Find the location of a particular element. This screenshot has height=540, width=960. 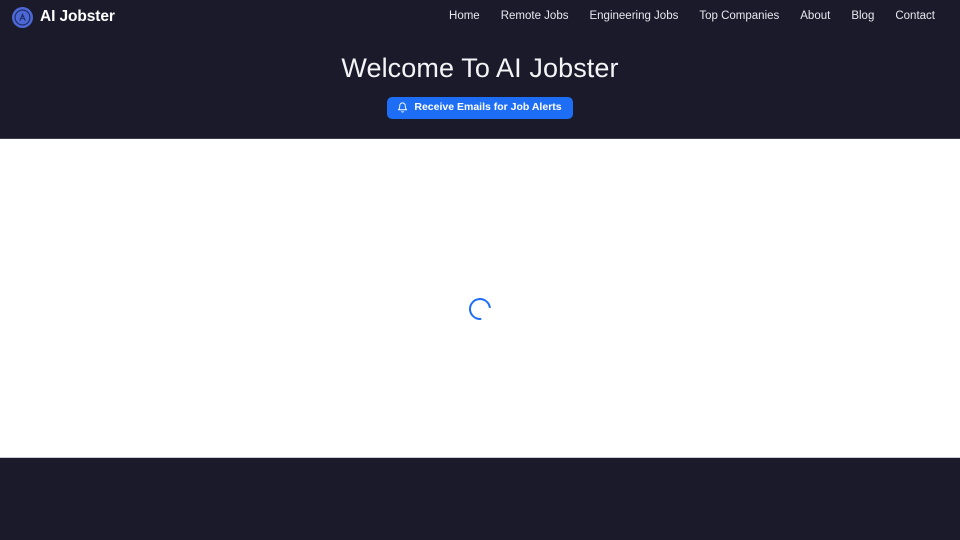

nav-item-about: About is located at coordinates (815, 17).